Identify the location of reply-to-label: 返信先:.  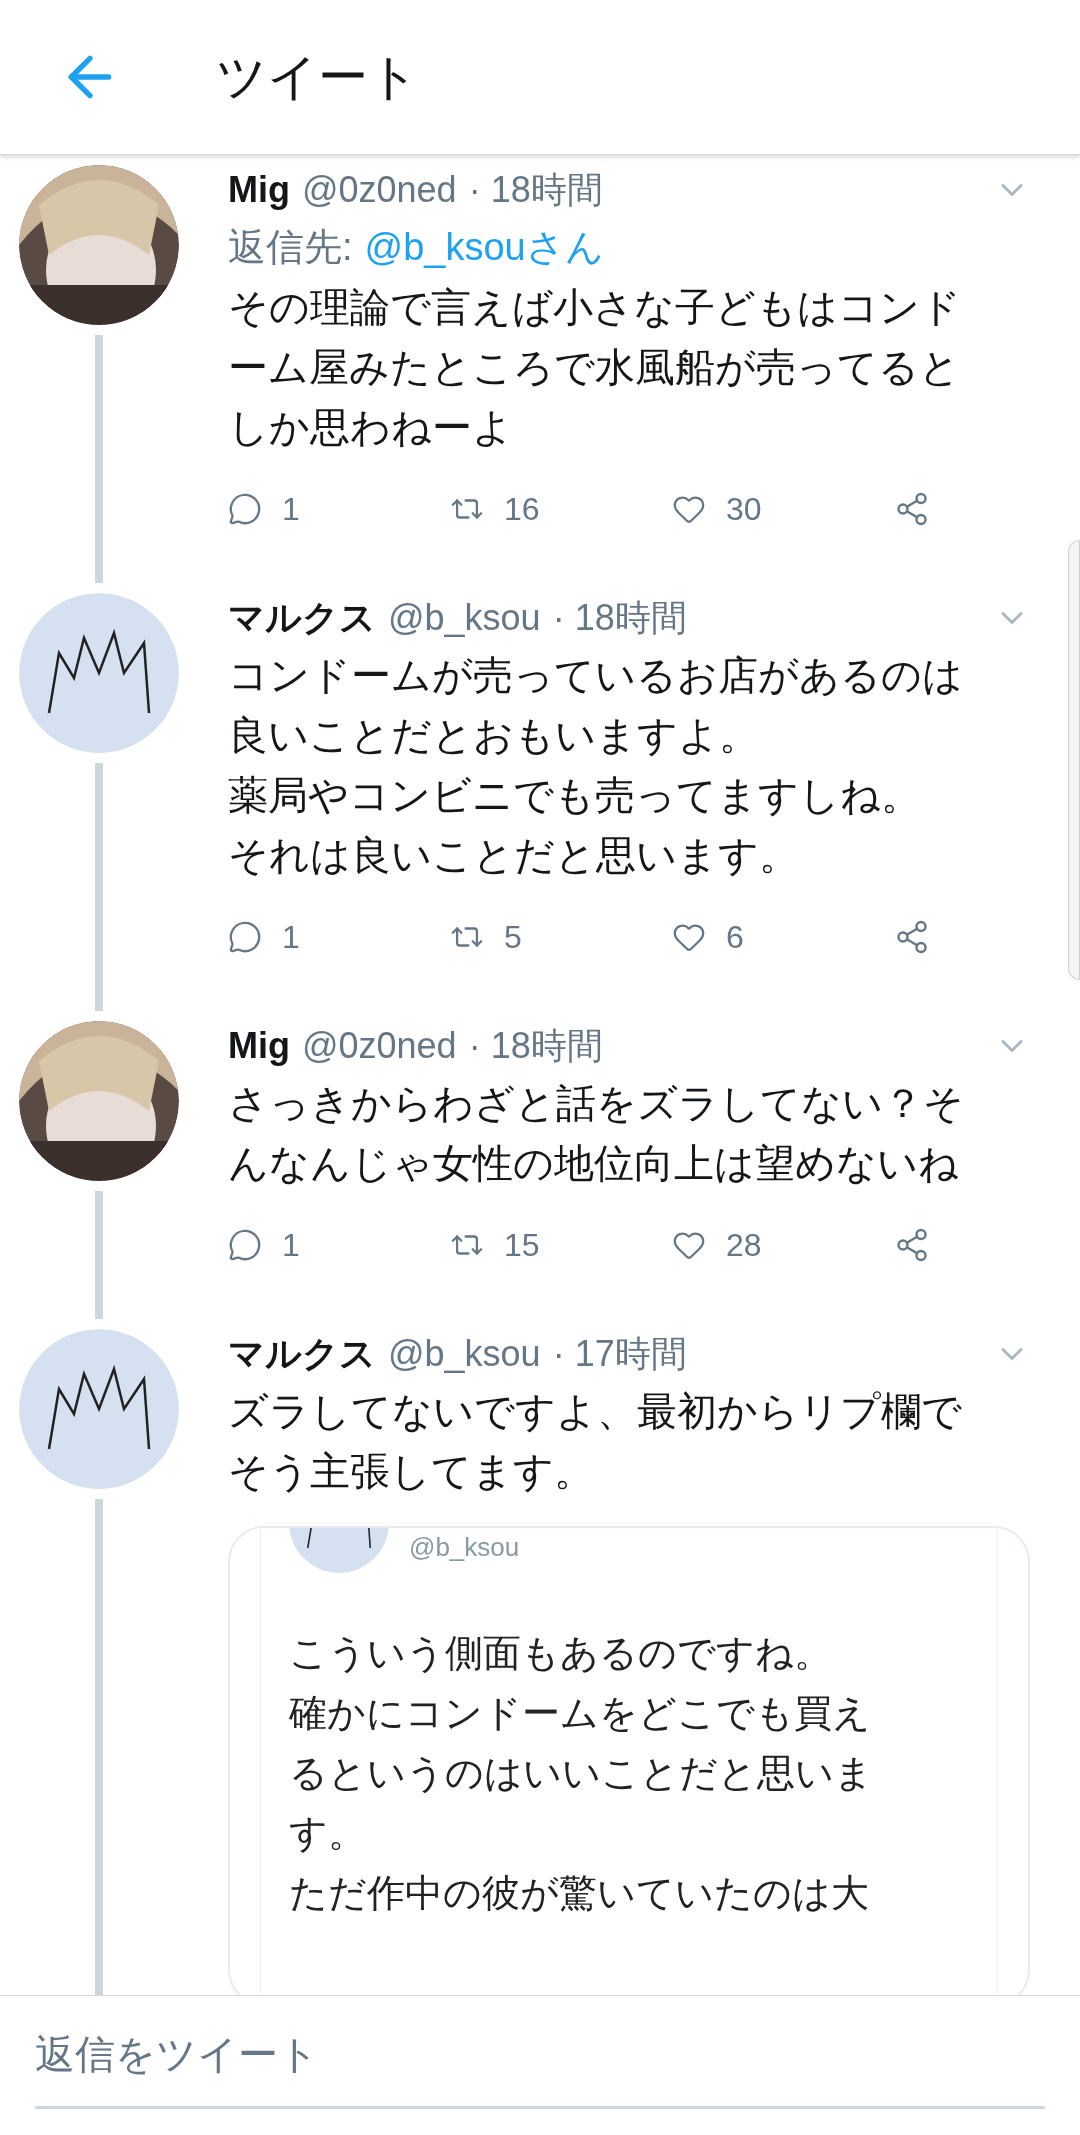
(290, 247).